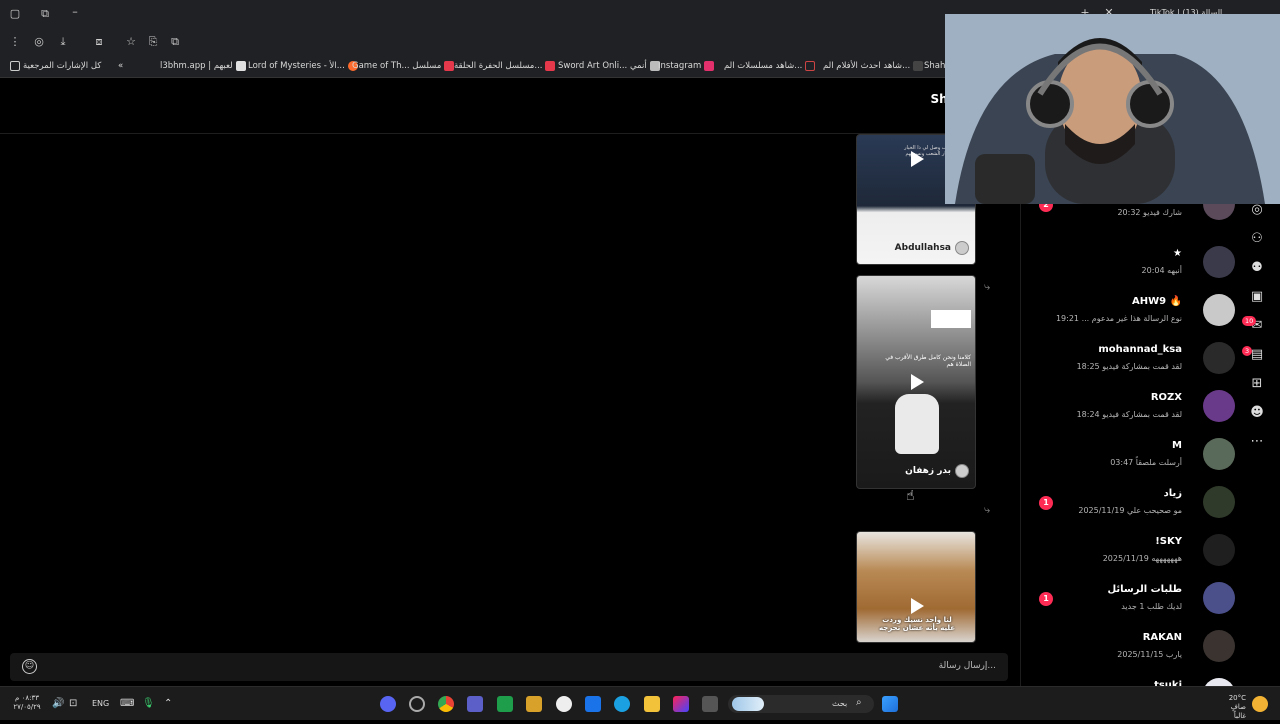 This screenshot has height=724, width=1280. Describe the element at coordinates (1144, 589) in the screenshot. I see `conversation-name: طلبات الرسائل` at that location.